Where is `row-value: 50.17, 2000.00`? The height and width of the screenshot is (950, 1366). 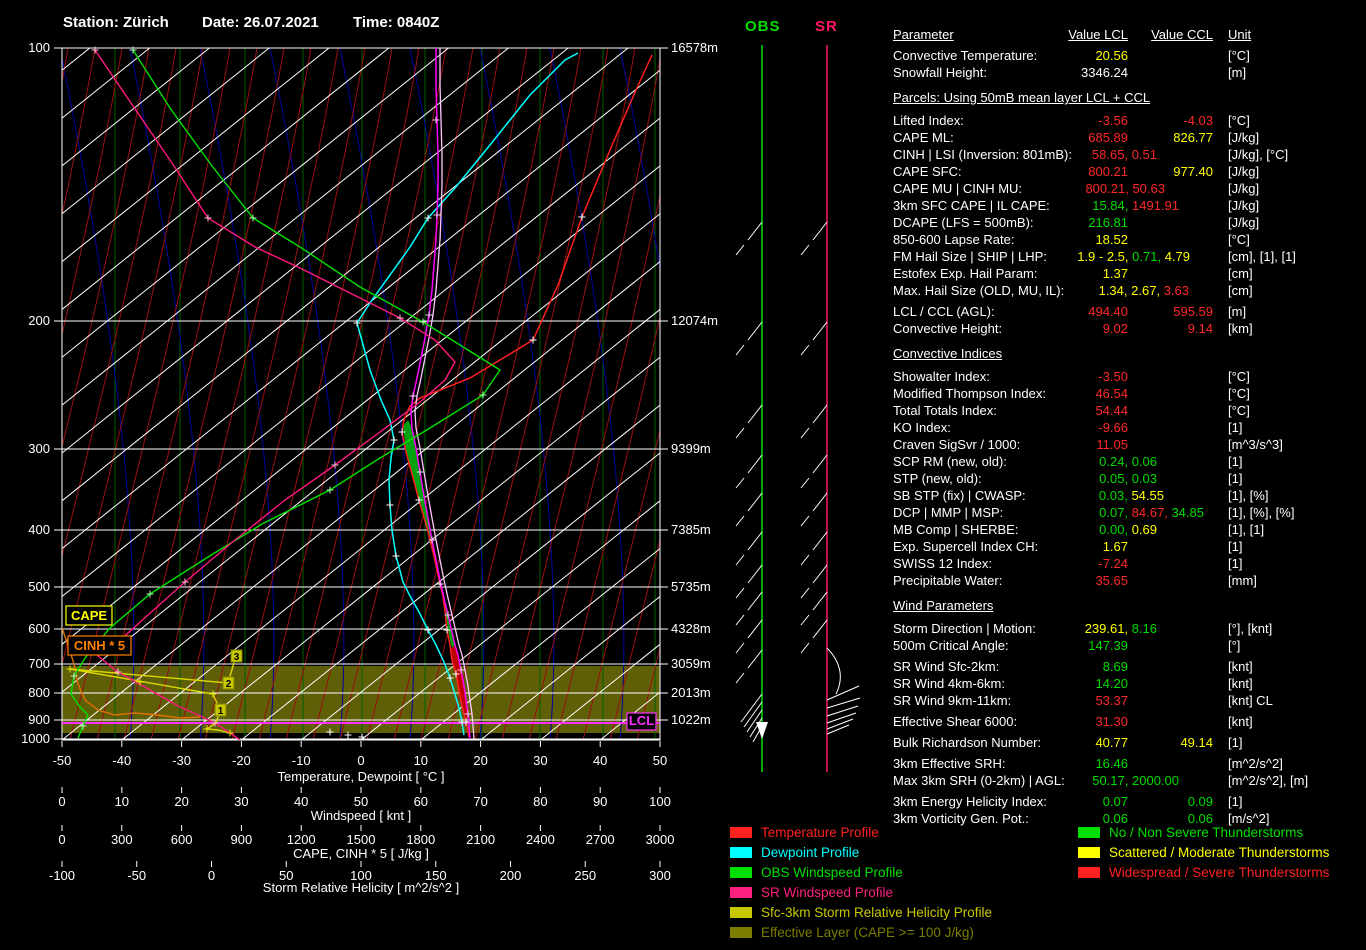
row-value: 50.17, 2000.00 is located at coordinates (1135, 780).